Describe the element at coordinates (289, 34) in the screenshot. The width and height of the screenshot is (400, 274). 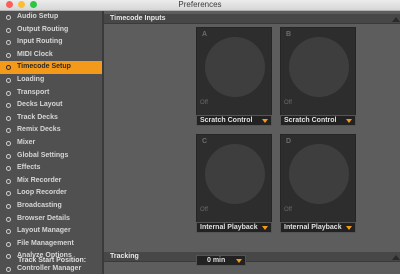
I see `deck-letter: B` at that location.